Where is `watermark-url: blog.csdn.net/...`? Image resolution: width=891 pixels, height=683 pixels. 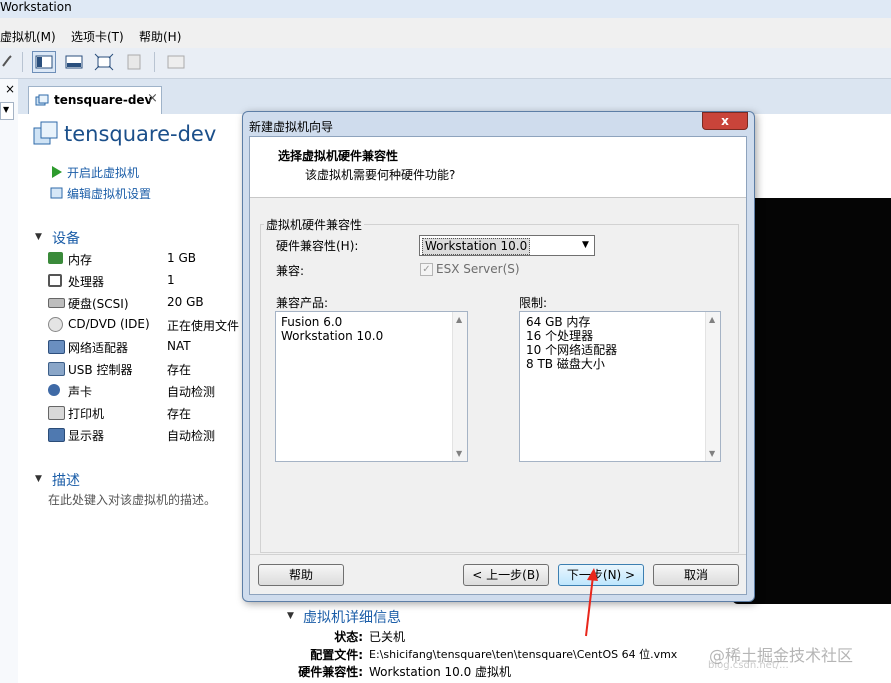
watermark-url: blog.csdn.net/... is located at coordinates (748, 665).